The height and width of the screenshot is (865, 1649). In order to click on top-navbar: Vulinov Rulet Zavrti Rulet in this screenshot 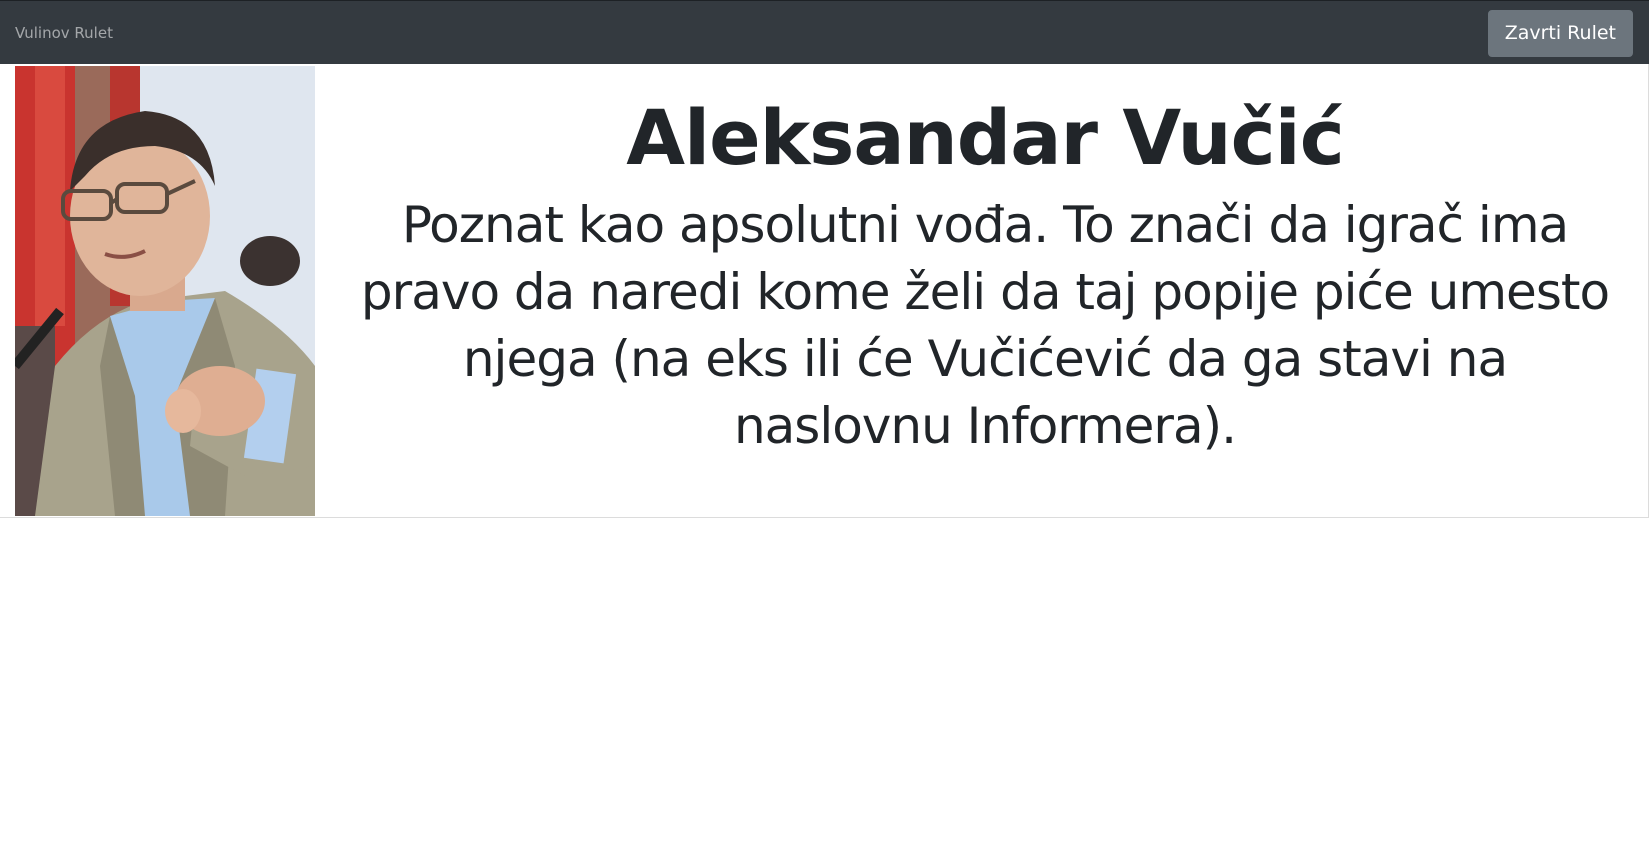, I will do `click(824, 32)`.